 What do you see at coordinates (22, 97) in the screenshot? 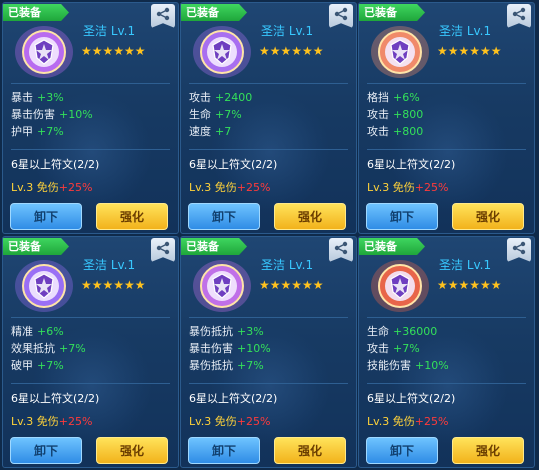
I see `stat-name: 暴击` at bounding box center [22, 97].